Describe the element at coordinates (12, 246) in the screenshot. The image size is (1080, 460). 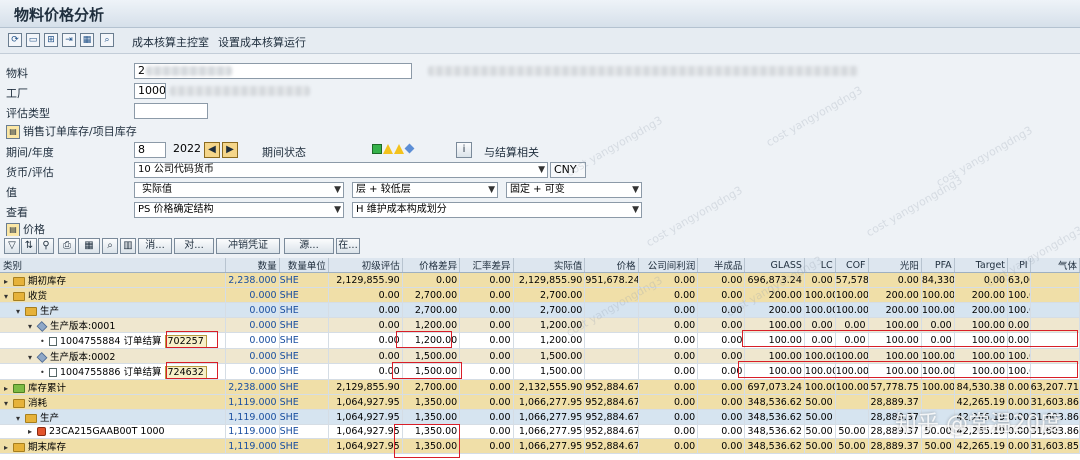
I see `expand-icon: ▽` at that location.